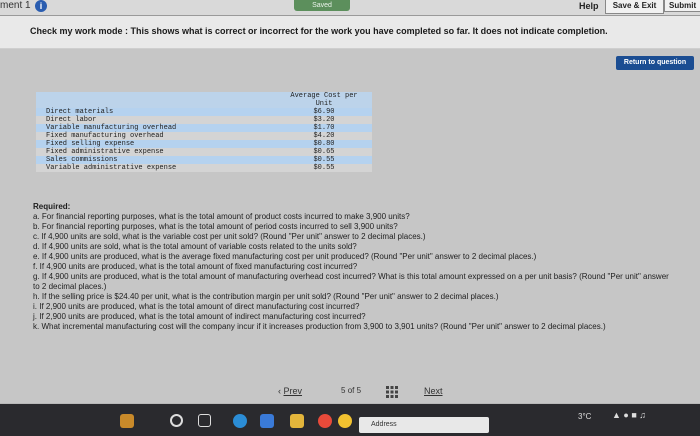 This screenshot has width=700, height=436. What do you see at coordinates (156, 120) in the screenshot?
I see `cost-label: Direct labor` at bounding box center [156, 120].